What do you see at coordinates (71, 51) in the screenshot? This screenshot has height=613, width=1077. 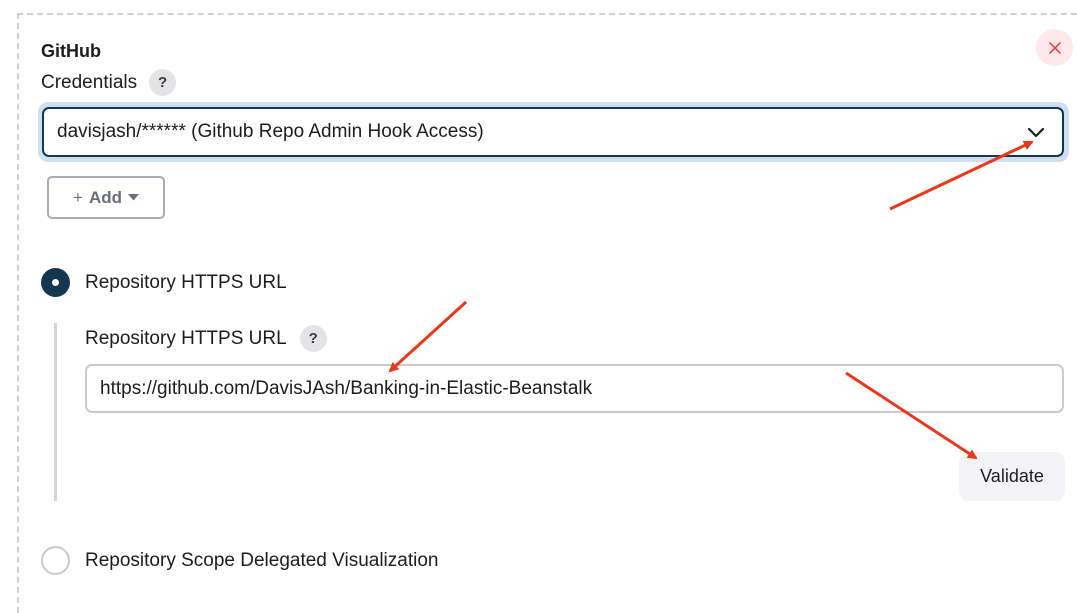 I see `section-title: GitHub` at bounding box center [71, 51].